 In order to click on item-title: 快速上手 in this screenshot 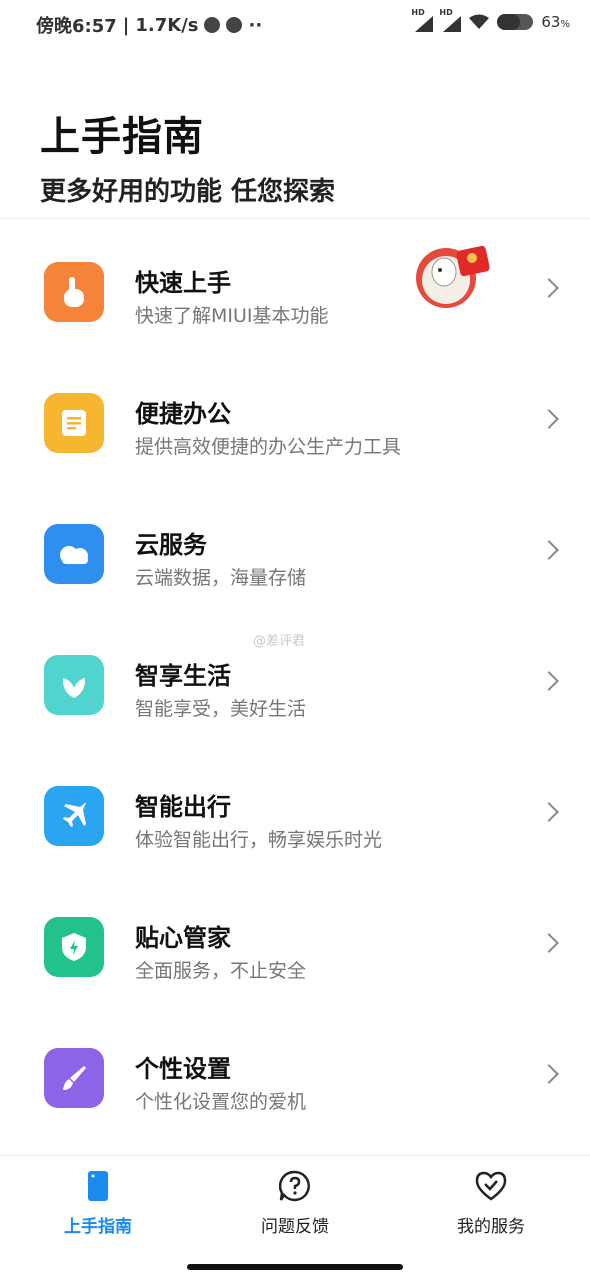, I will do `click(183, 283)`.